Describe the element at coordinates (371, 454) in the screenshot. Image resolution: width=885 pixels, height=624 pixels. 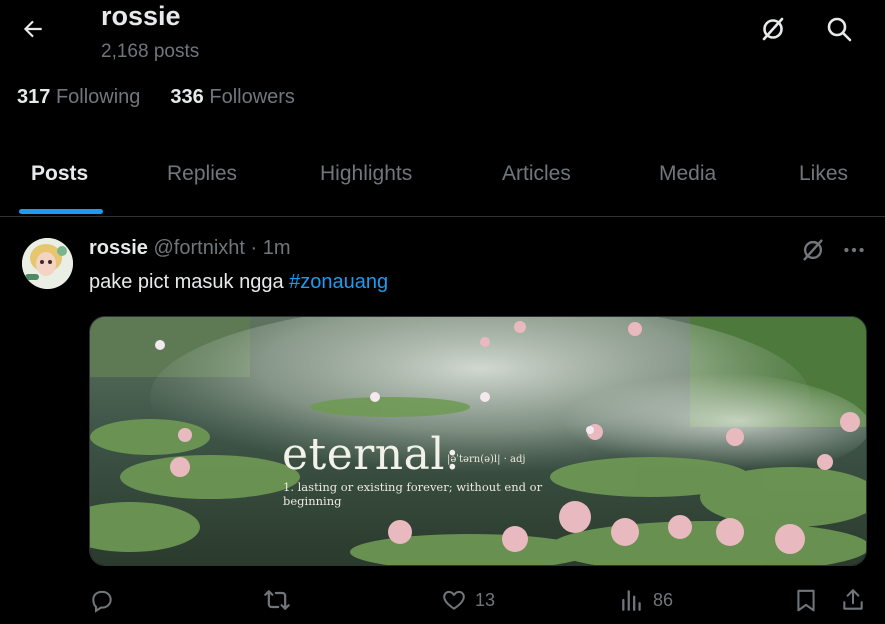
I see `media-word: eternal:` at that location.